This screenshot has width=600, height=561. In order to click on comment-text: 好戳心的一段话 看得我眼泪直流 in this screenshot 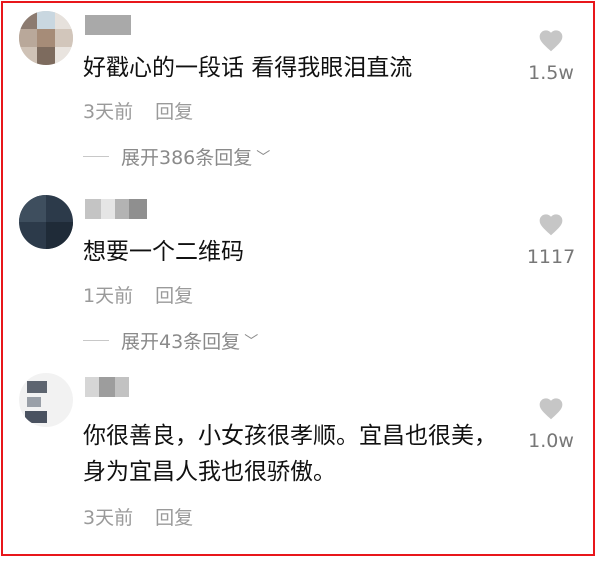, I will do `click(248, 68)`.